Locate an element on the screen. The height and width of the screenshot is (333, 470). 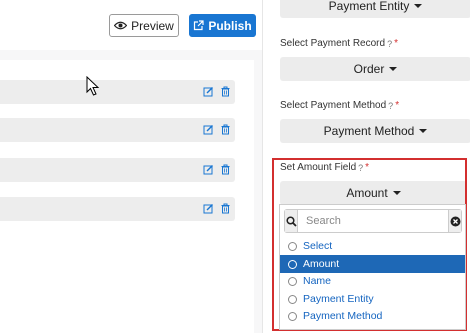
option-payment-method: Payment Method is located at coordinates (372, 316).